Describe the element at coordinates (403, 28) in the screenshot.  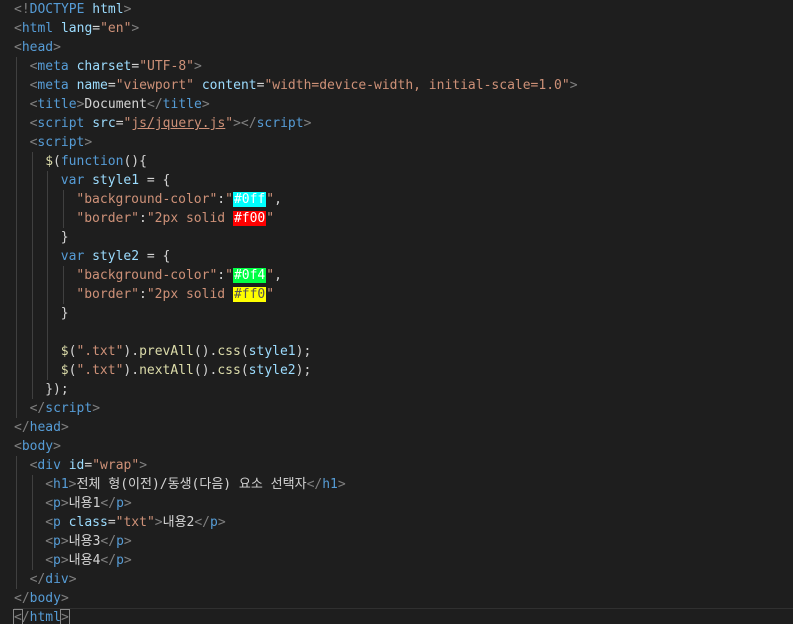
I see `code-line: <html lang="en">` at that location.